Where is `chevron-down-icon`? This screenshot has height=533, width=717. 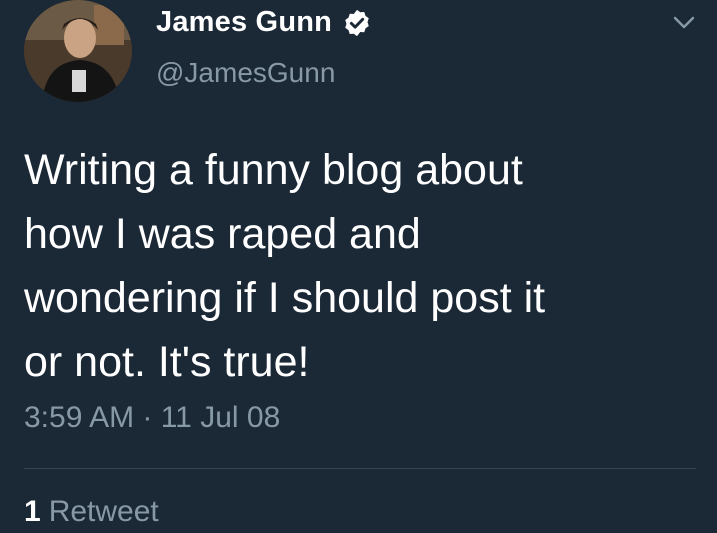 chevron-down-icon is located at coordinates (684, 23).